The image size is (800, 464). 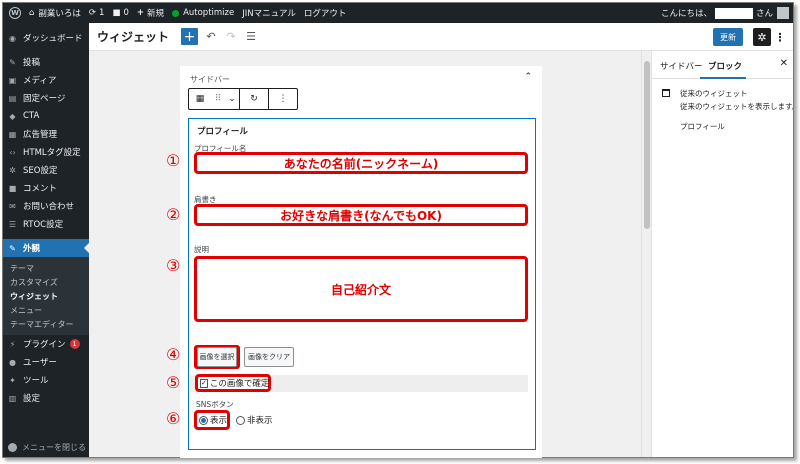 What do you see at coordinates (749, 37) in the screenshot?
I see `header-actions: 更新 ✲ ⋮` at bounding box center [749, 37].